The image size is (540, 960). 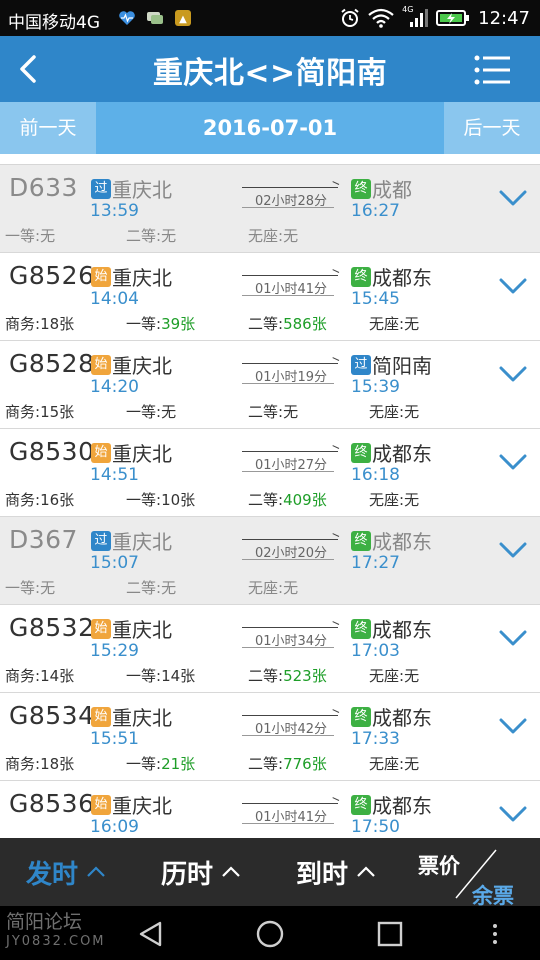 What do you see at coordinates (322, 874) in the screenshot?
I see `sort-arrival-label: 到时` at bounding box center [322, 874].